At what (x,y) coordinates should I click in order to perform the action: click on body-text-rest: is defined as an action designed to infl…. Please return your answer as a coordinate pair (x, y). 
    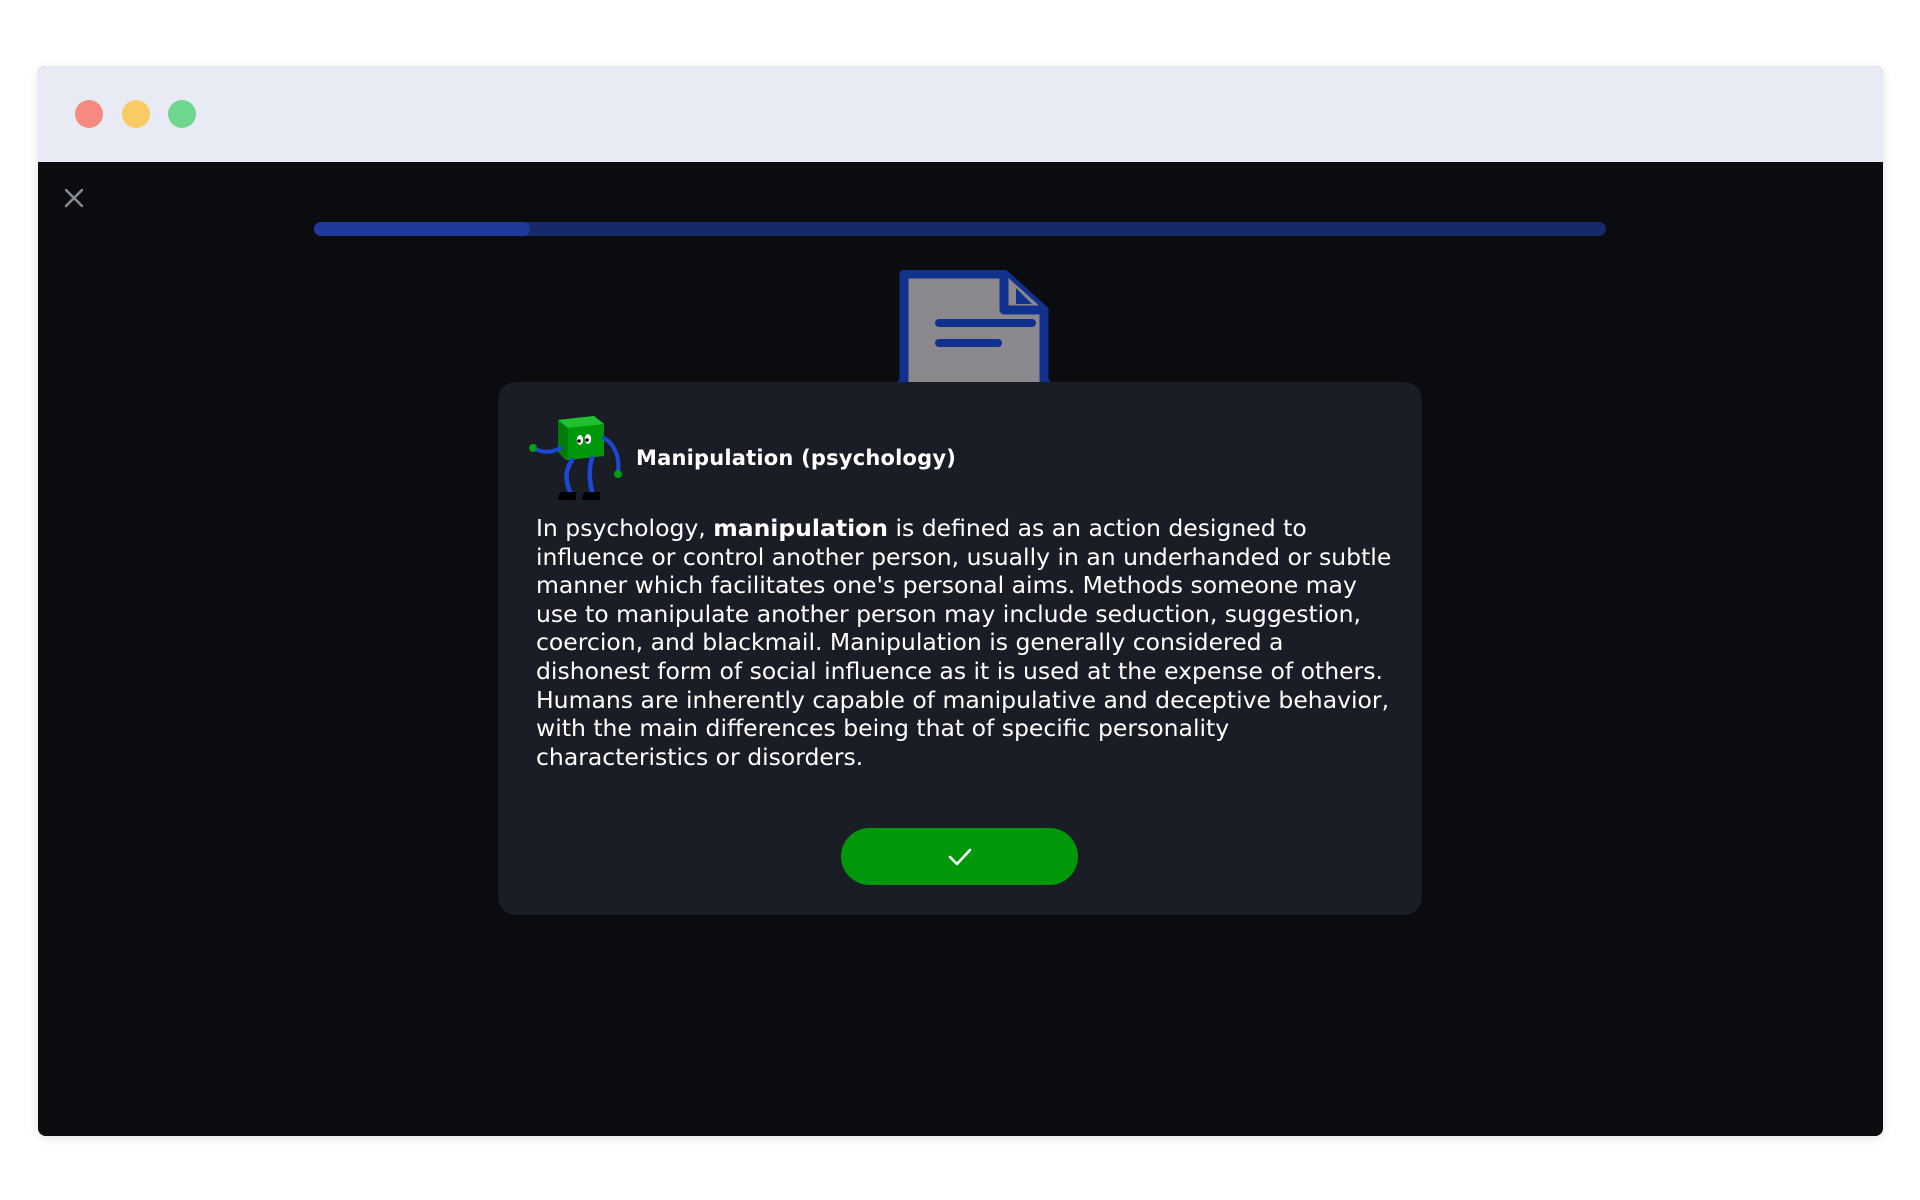
    Looking at the image, I should click on (964, 642).